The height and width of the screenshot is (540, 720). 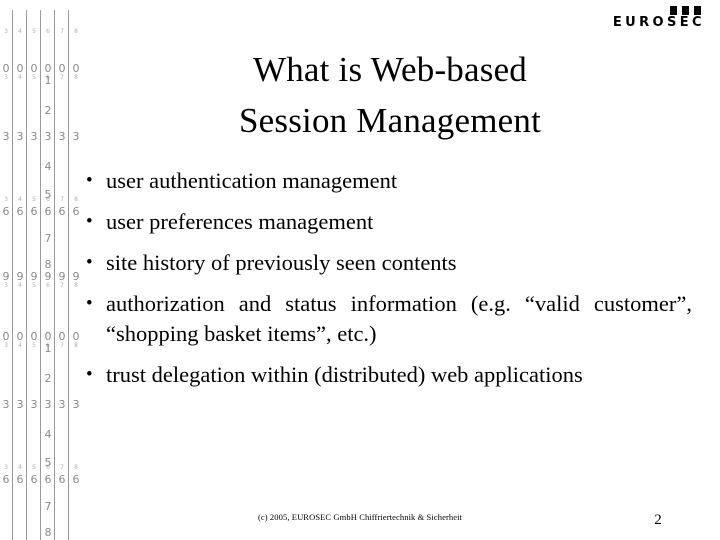 What do you see at coordinates (658, 520) in the screenshot?
I see `page-number: 2` at bounding box center [658, 520].